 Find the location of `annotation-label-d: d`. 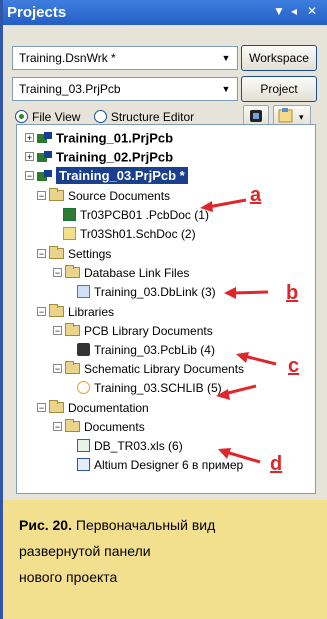

annotation-label-d: d is located at coordinates (276, 464).